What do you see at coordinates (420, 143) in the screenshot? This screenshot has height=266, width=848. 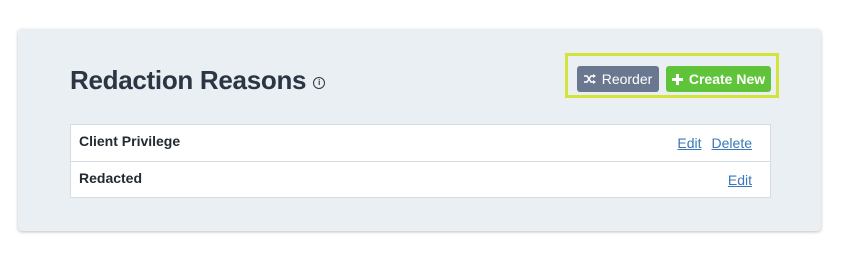 I see `table-row: Client Privilege Edit Delete` at bounding box center [420, 143].